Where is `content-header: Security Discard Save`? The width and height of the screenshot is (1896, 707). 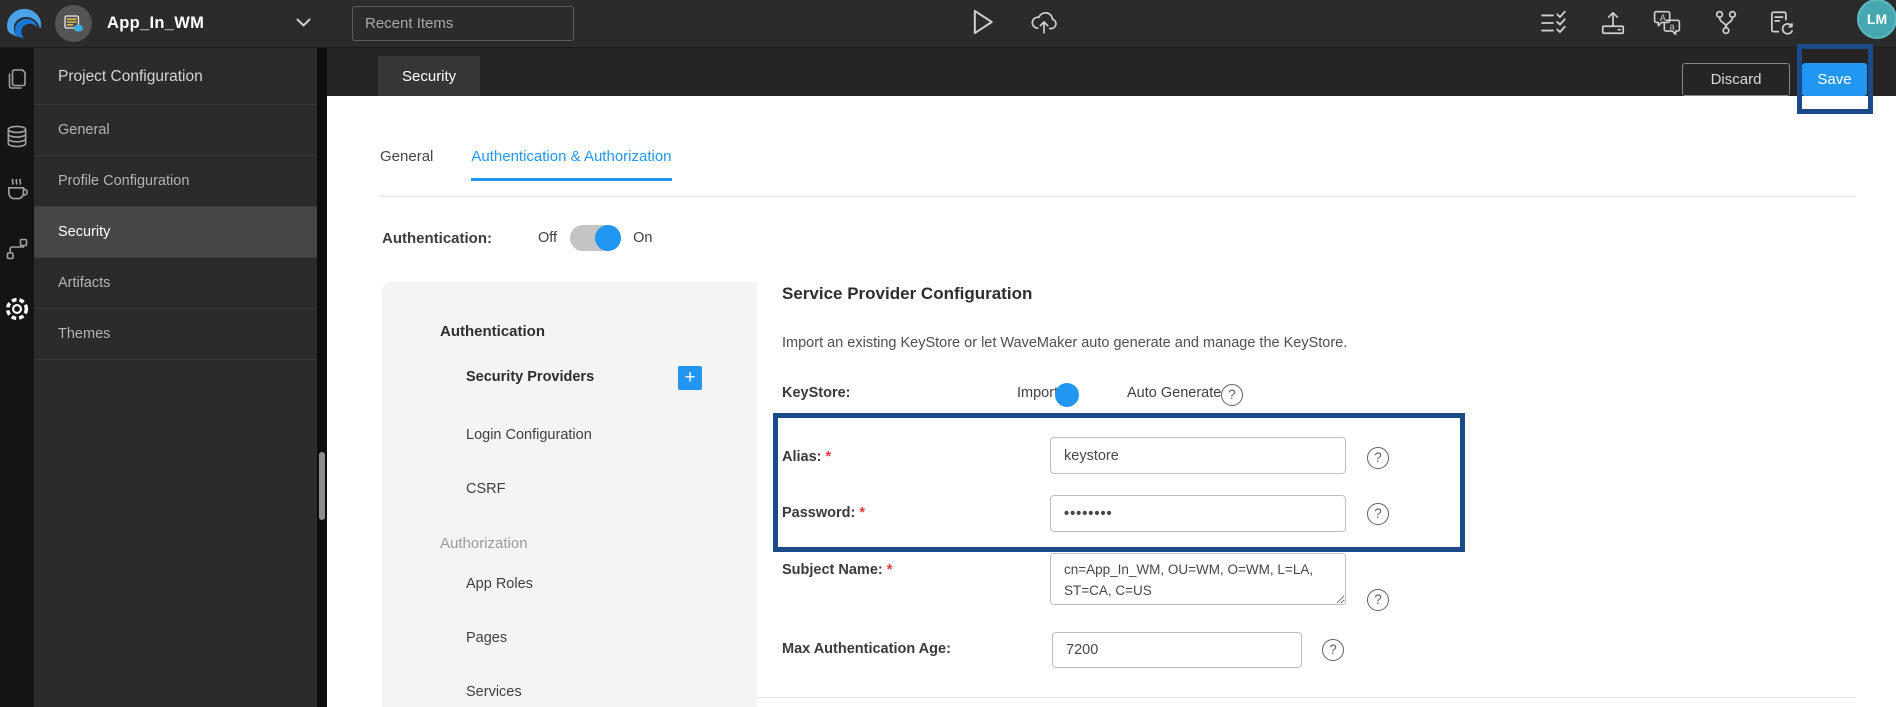
content-header: Security Discard Save is located at coordinates (1111, 72).